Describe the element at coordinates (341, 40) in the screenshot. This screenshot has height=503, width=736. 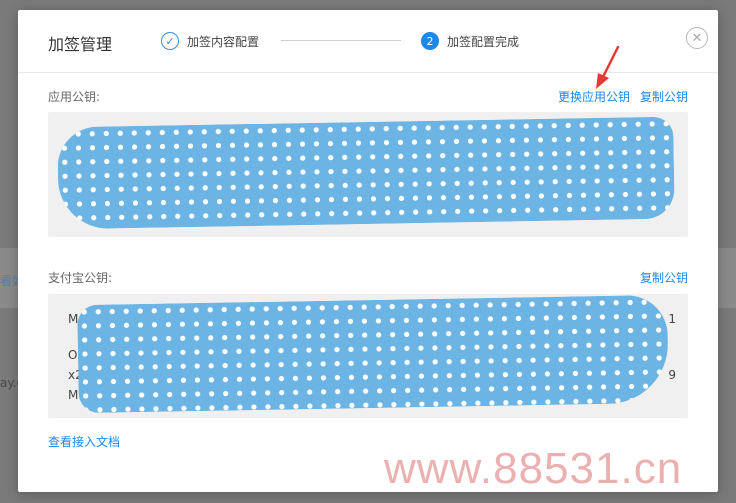
I see `step-connector` at that location.